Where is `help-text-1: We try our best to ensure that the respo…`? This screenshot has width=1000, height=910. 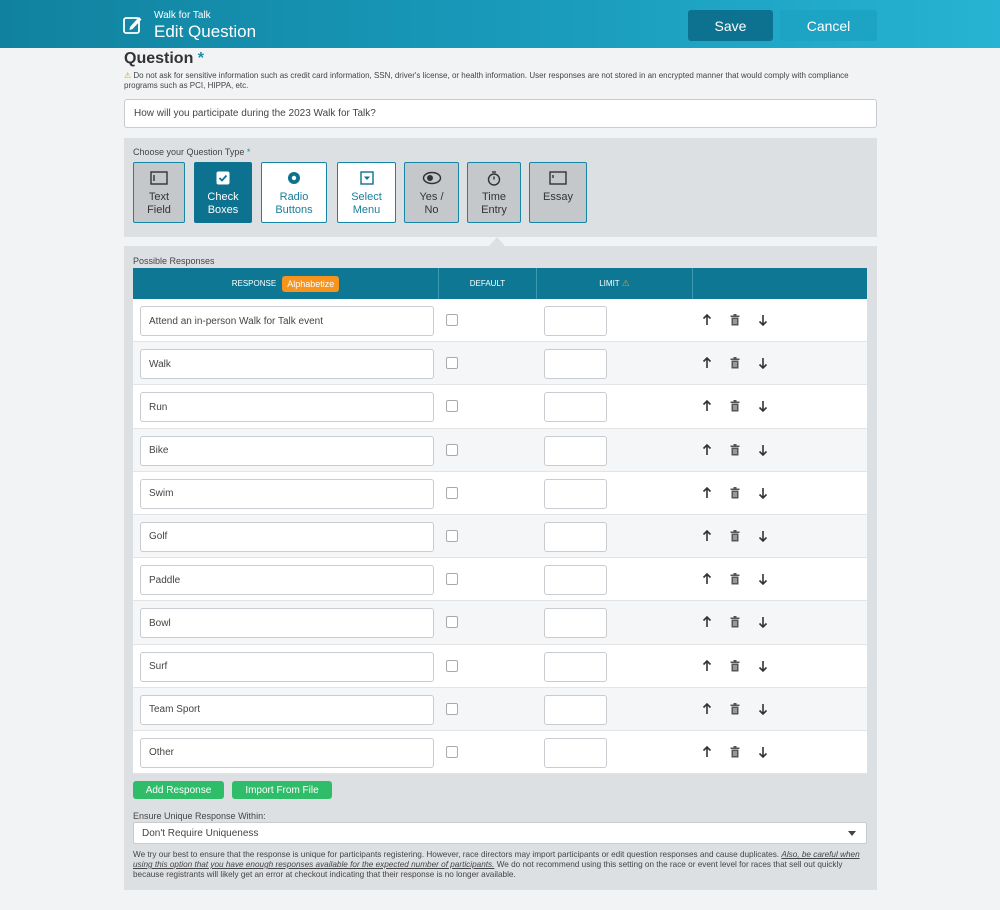
help-text-1: We try our best to ensure that the respo… is located at coordinates (456, 854).